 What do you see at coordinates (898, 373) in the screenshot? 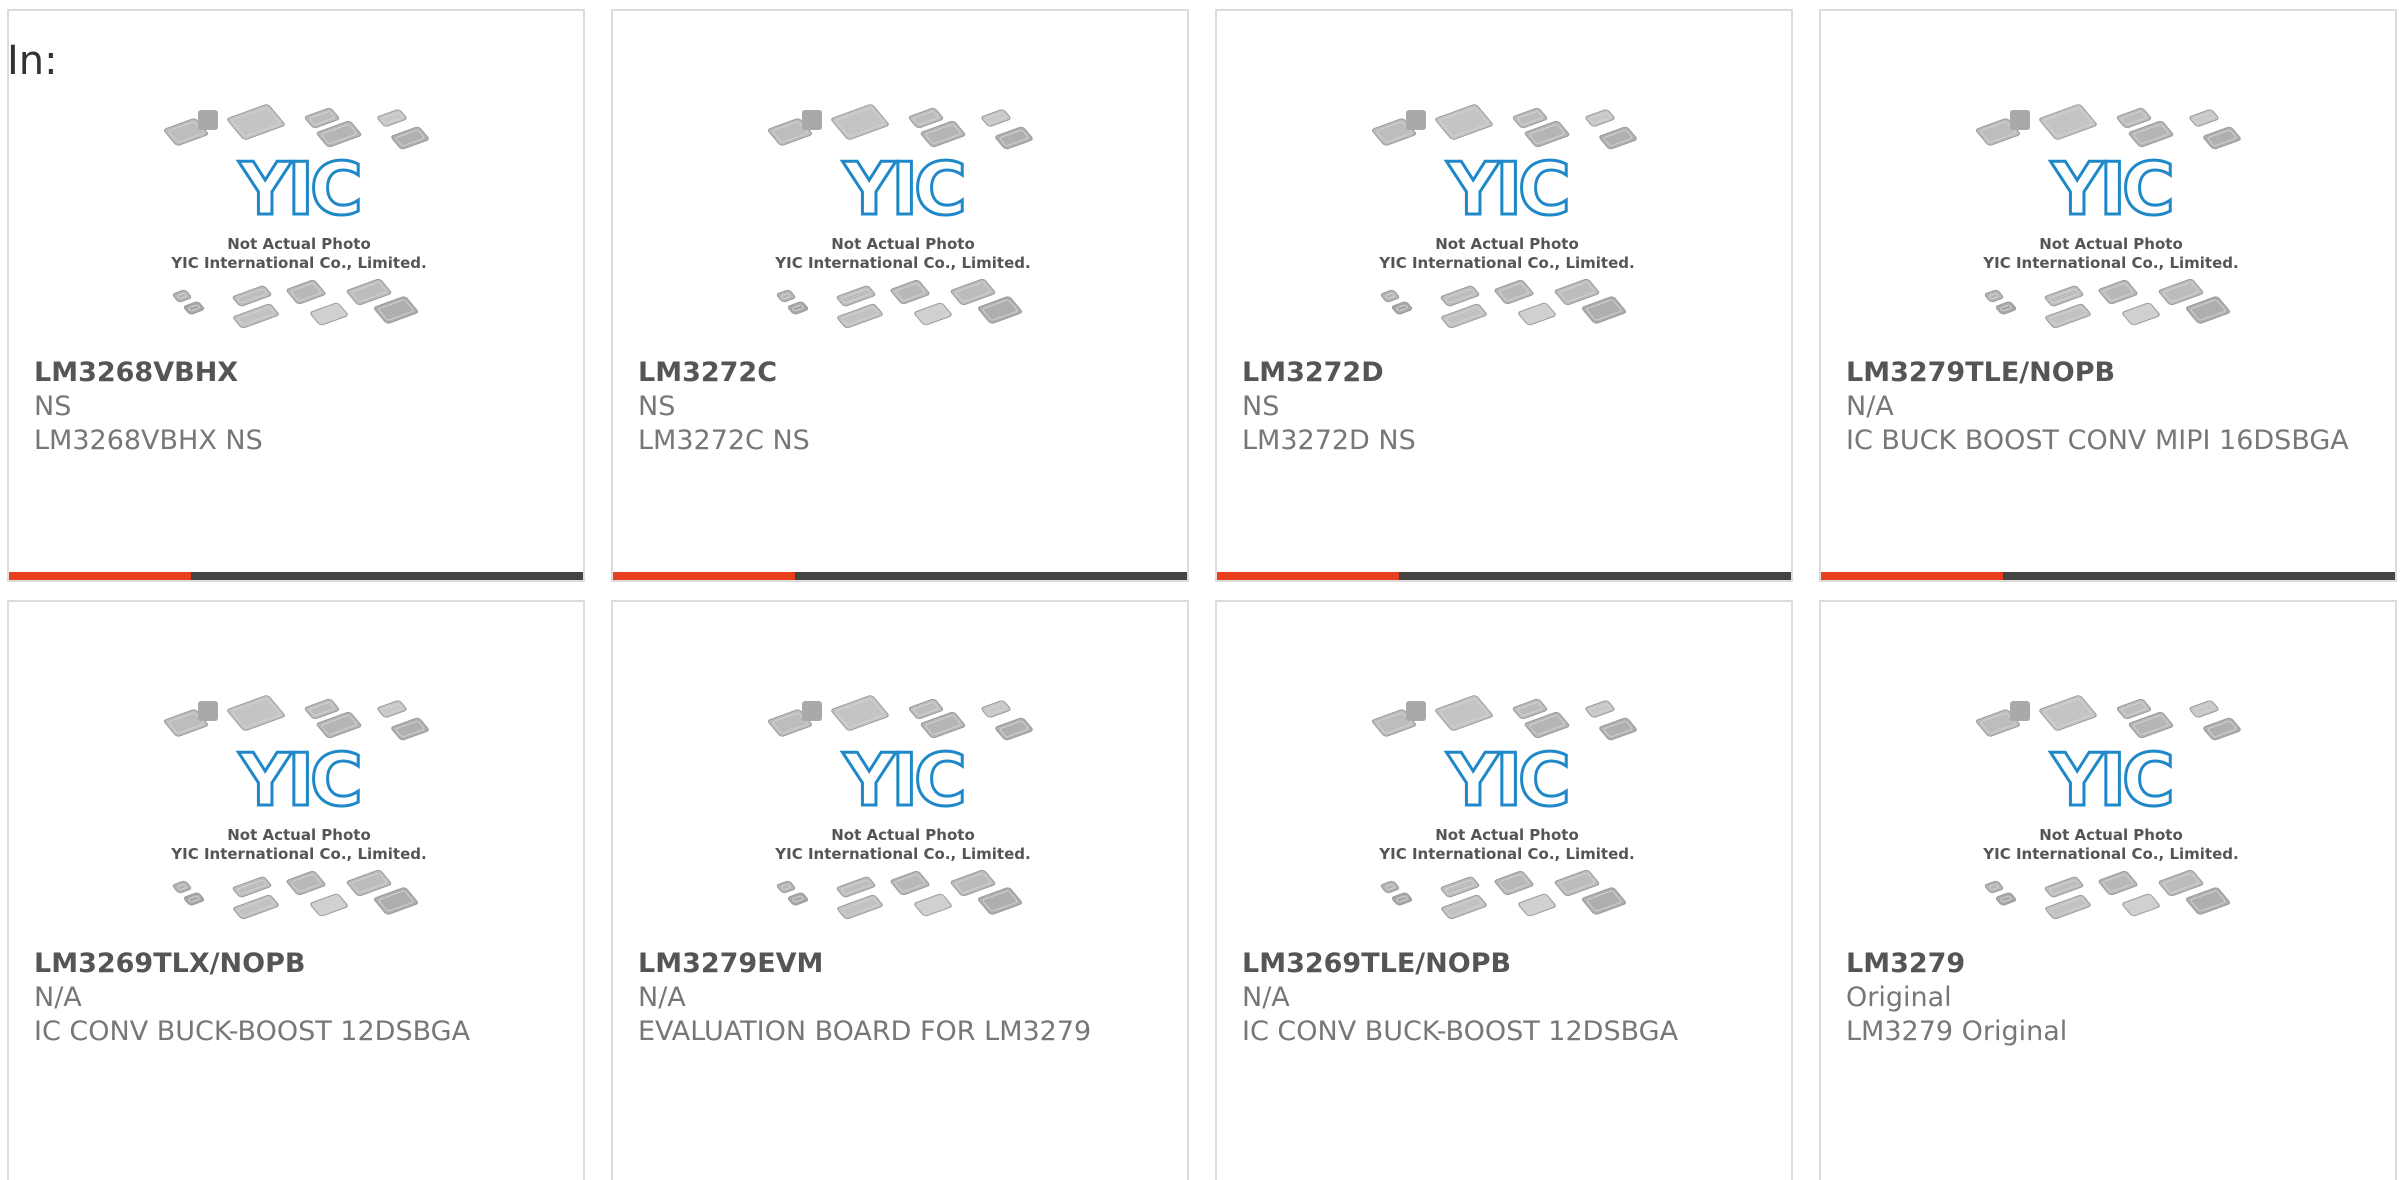
I see `part-number-link: LM3272C` at bounding box center [898, 373].